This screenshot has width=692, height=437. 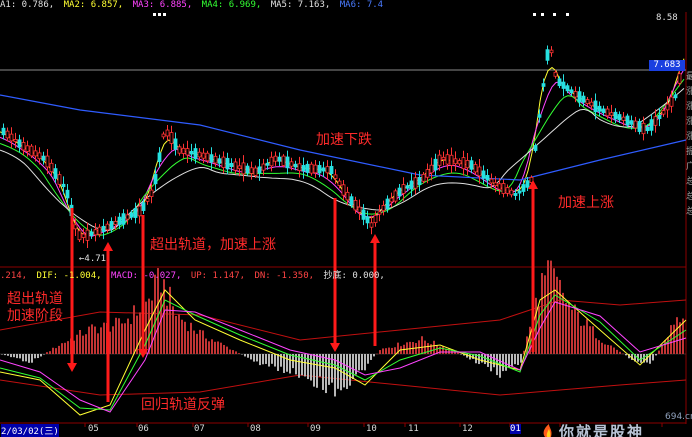 What do you see at coordinates (162, 5) in the screenshot?
I see `ma-legend-3: MA3: 6.885,` at bounding box center [162, 5].